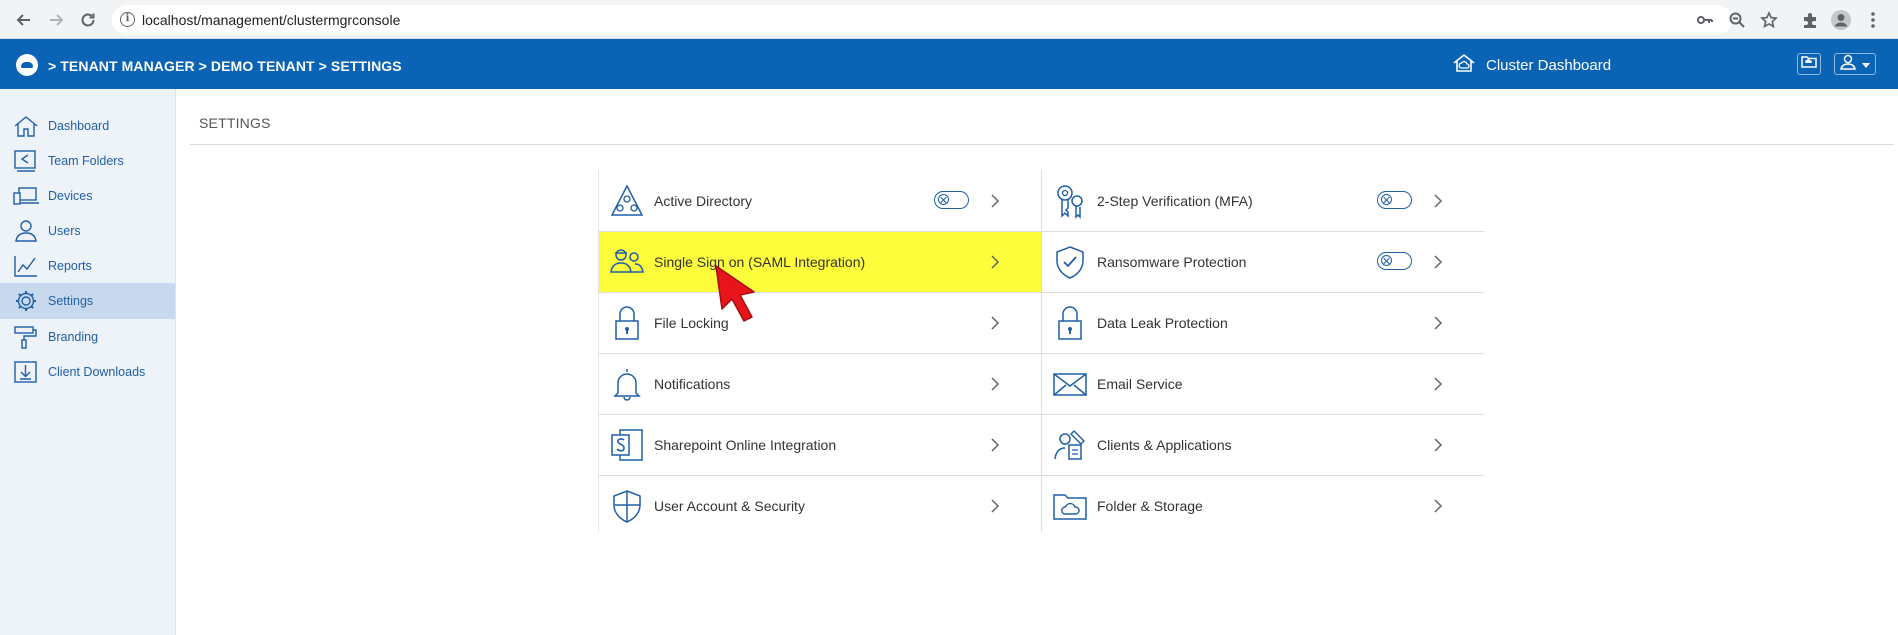 The image size is (1898, 635). What do you see at coordinates (26, 266) in the screenshot?
I see `reports-icon` at bounding box center [26, 266].